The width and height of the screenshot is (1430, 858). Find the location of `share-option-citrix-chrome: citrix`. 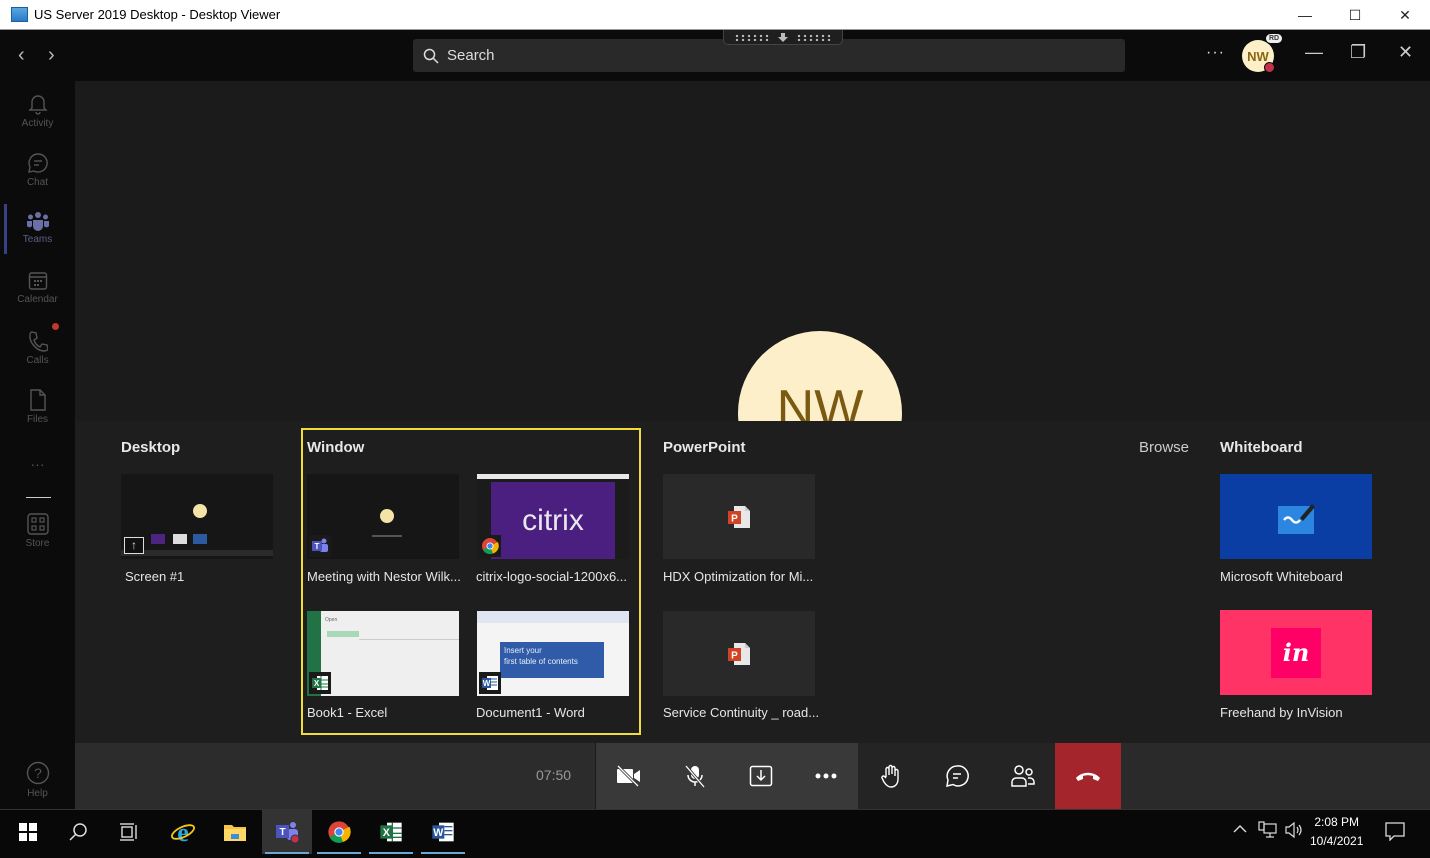

share-option-citrix-chrome: citrix is located at coordinates (553, 516).